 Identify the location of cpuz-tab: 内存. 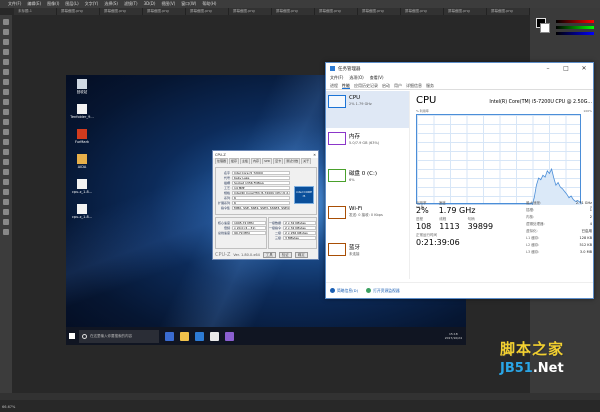
(256, 161).